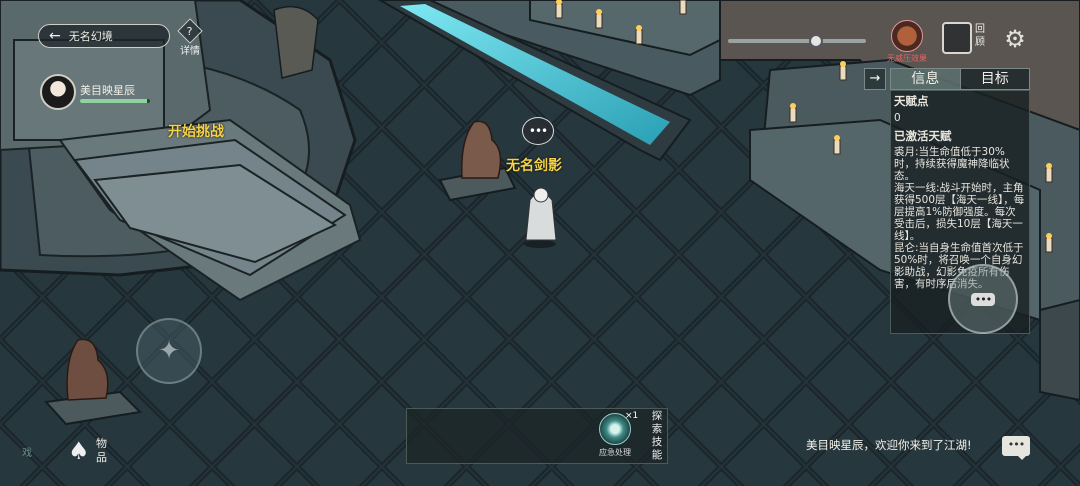 The height and width of the screenshot is (486, 1080). What do you see at coordinates (190, 31) in the screenshot?
I see `question-icon: ?` at bounding box center [190, 31].